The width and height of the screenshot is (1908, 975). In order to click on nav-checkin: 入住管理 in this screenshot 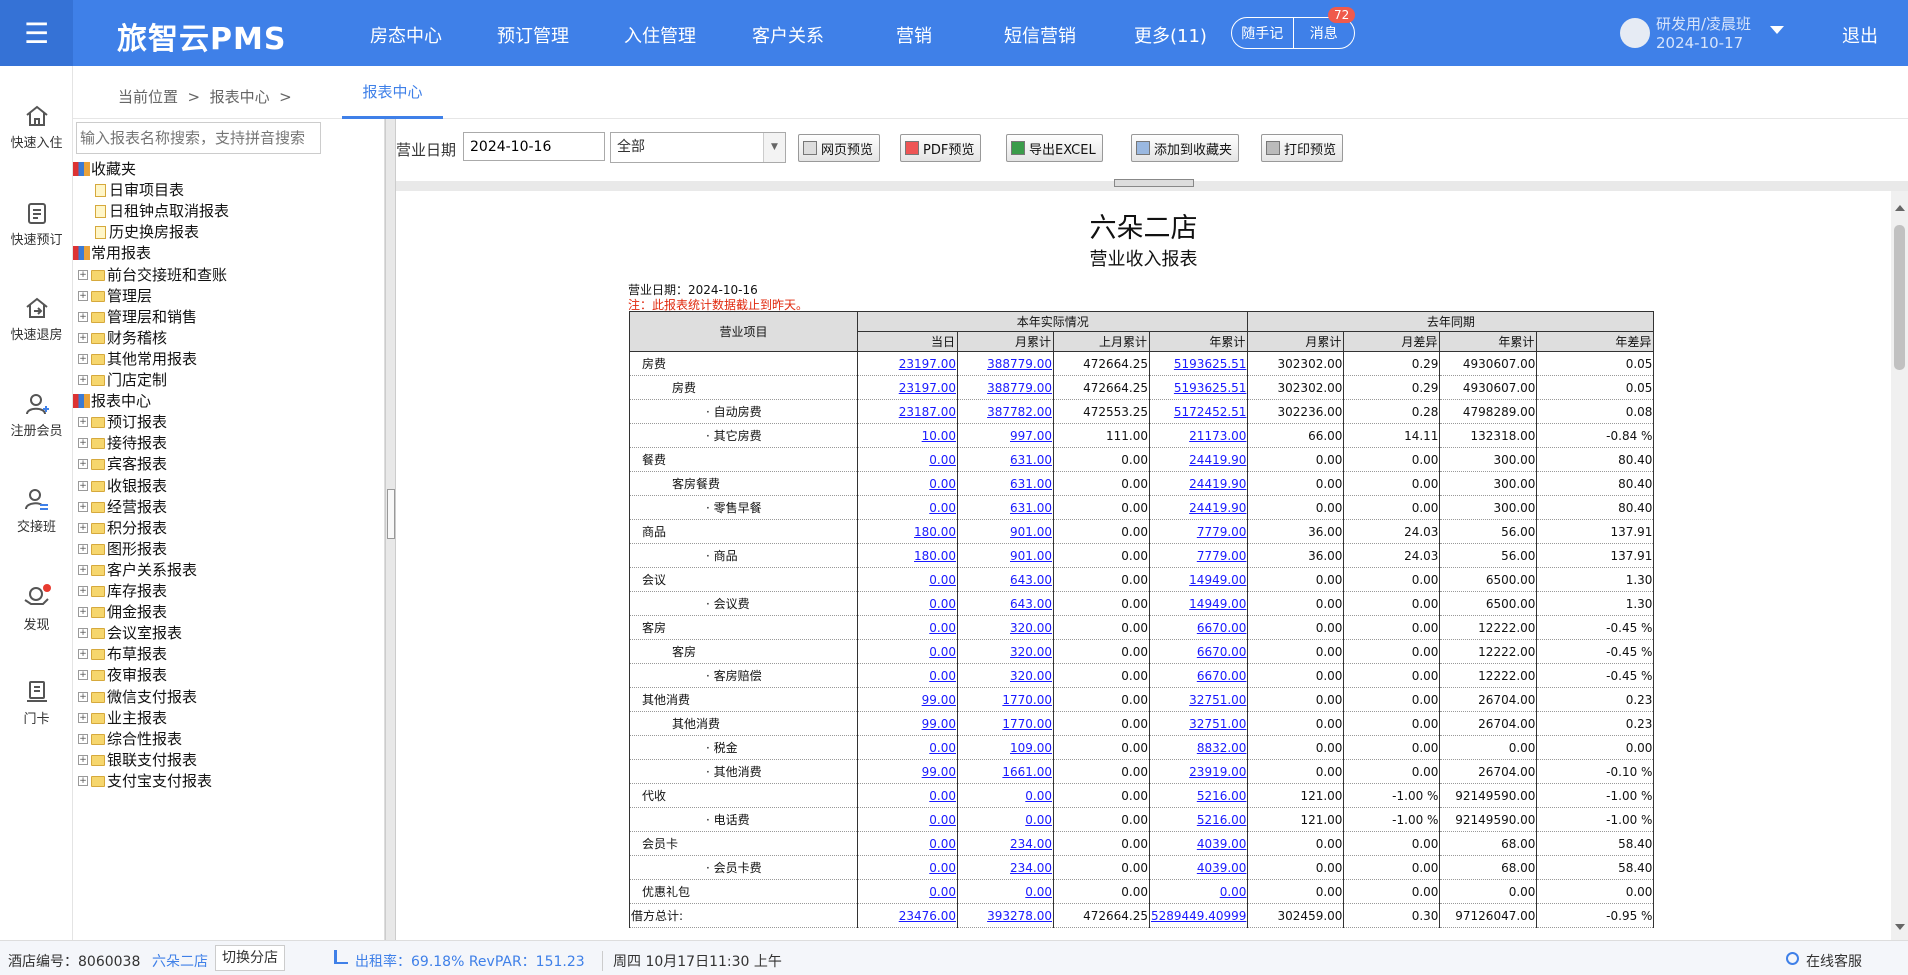, I will do `click(660, 35)`.